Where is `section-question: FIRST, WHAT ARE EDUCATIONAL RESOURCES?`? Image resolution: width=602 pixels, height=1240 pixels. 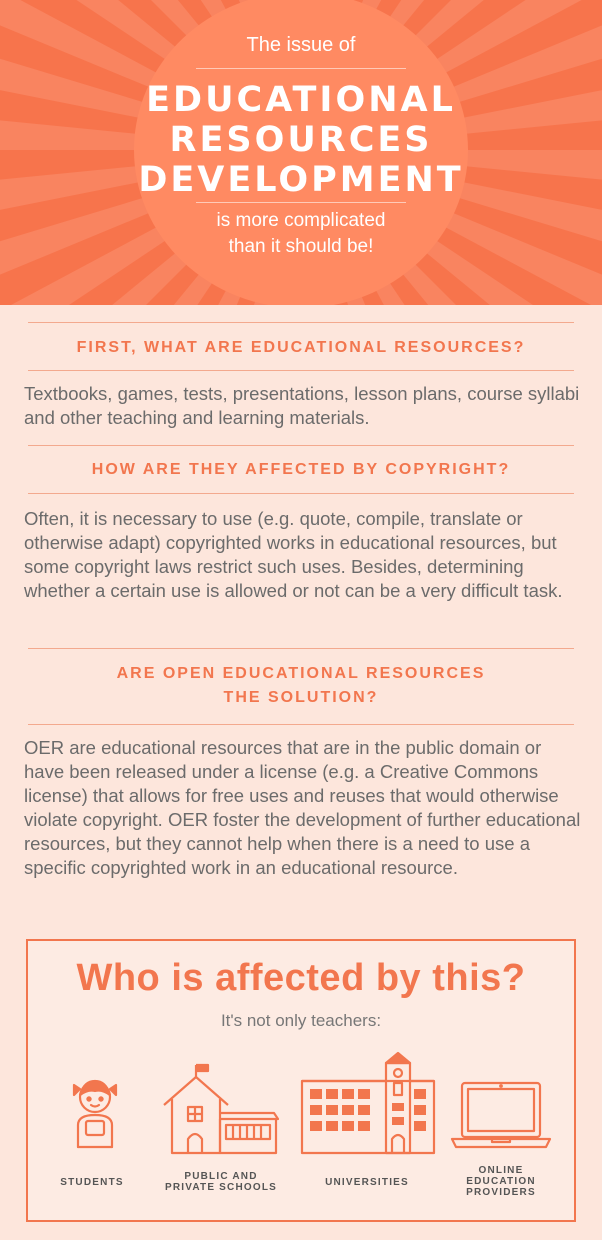 section-question: FIRST, WHAT ARE EDUCATIONAL RESOURCES? is located at coordinates (301, 348).